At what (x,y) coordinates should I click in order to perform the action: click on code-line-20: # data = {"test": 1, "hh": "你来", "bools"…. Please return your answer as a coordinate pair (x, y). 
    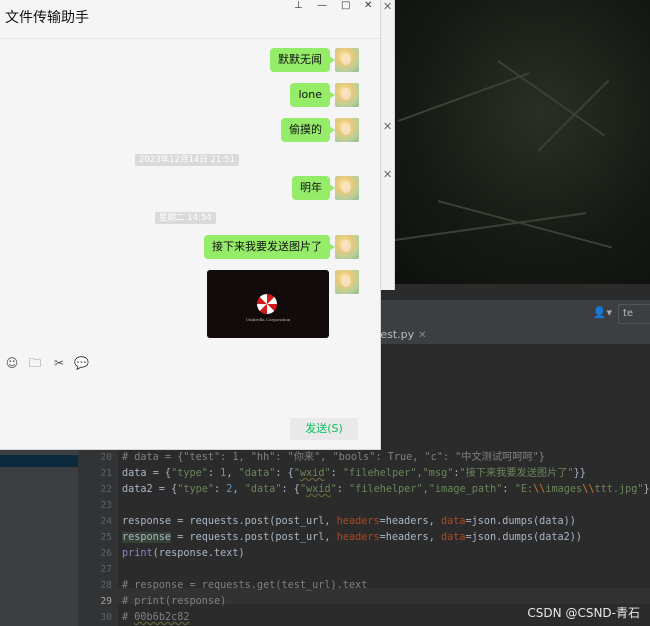
    Looking at the image, I should click on (333, 458).